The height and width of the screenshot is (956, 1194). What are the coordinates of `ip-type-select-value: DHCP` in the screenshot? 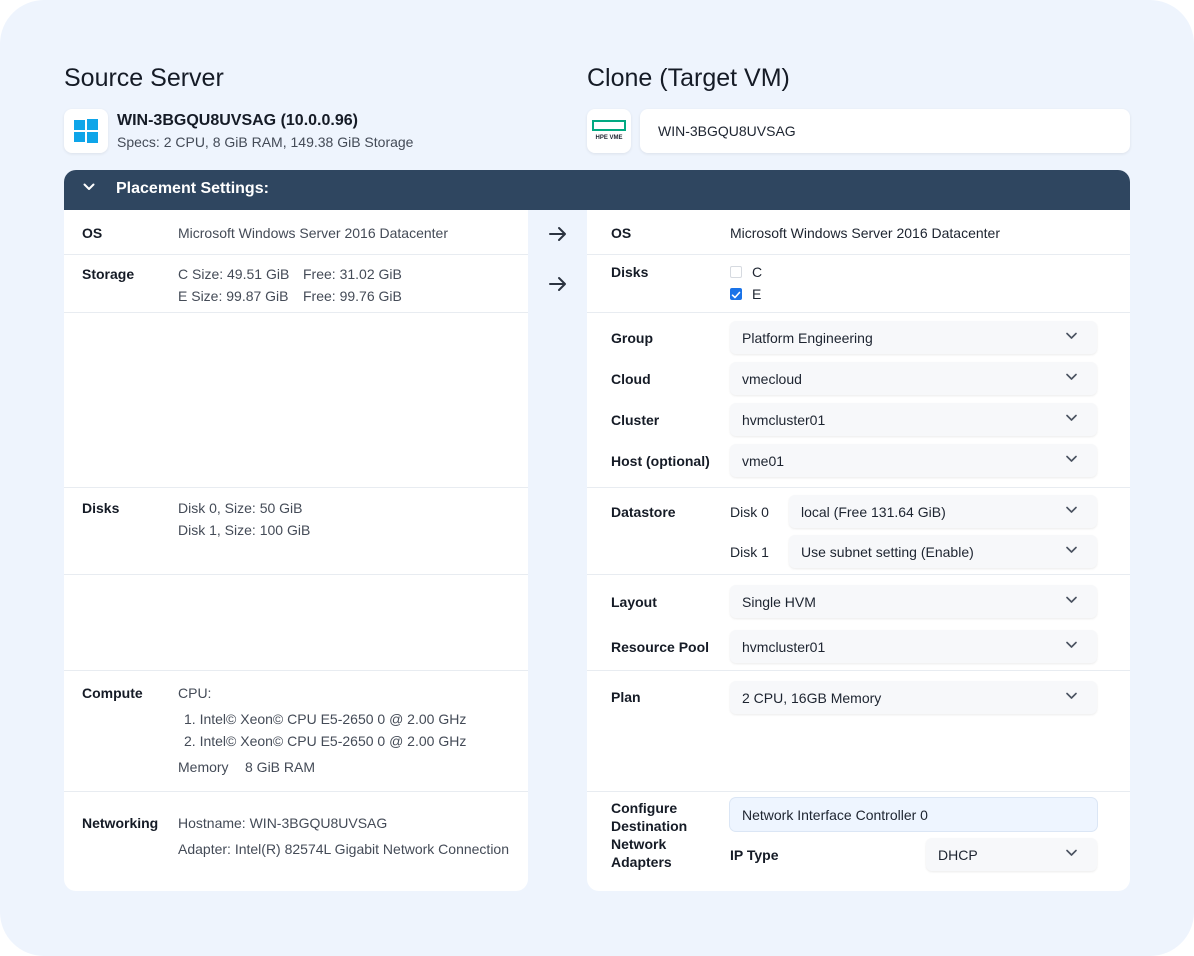 It's located at (958, 855).